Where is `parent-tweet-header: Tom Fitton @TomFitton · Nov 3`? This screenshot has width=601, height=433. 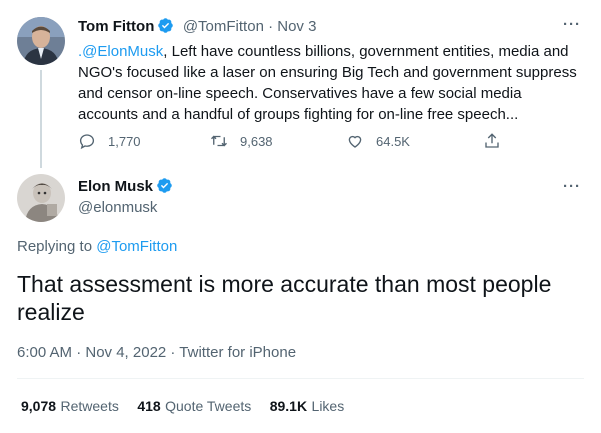
parent-tweet-header: Tom Fitton @TomFitton · Nov 3 is located at coordinates (197, 26).